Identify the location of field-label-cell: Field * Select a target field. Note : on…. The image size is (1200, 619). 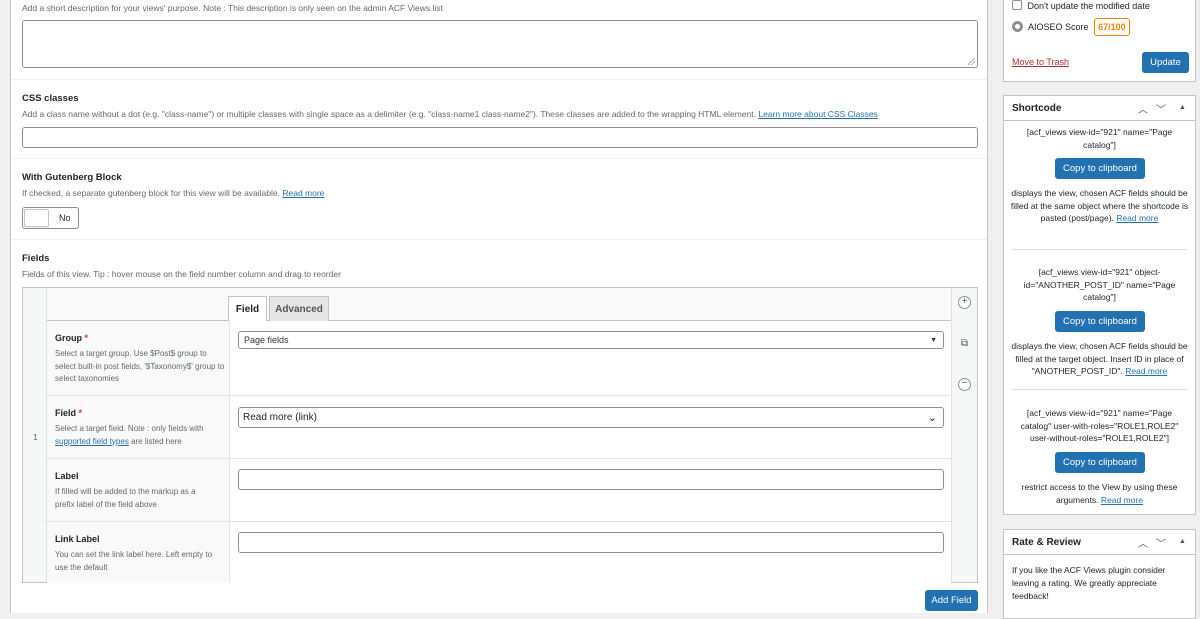
(138, 427).